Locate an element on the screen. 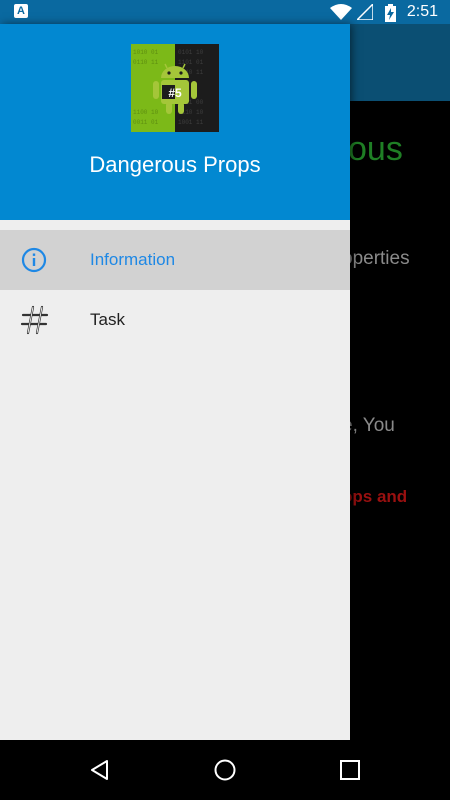 This screenshot has height=800, width=450. svg-text: 1010 01 is located at coordinates (146, 52).